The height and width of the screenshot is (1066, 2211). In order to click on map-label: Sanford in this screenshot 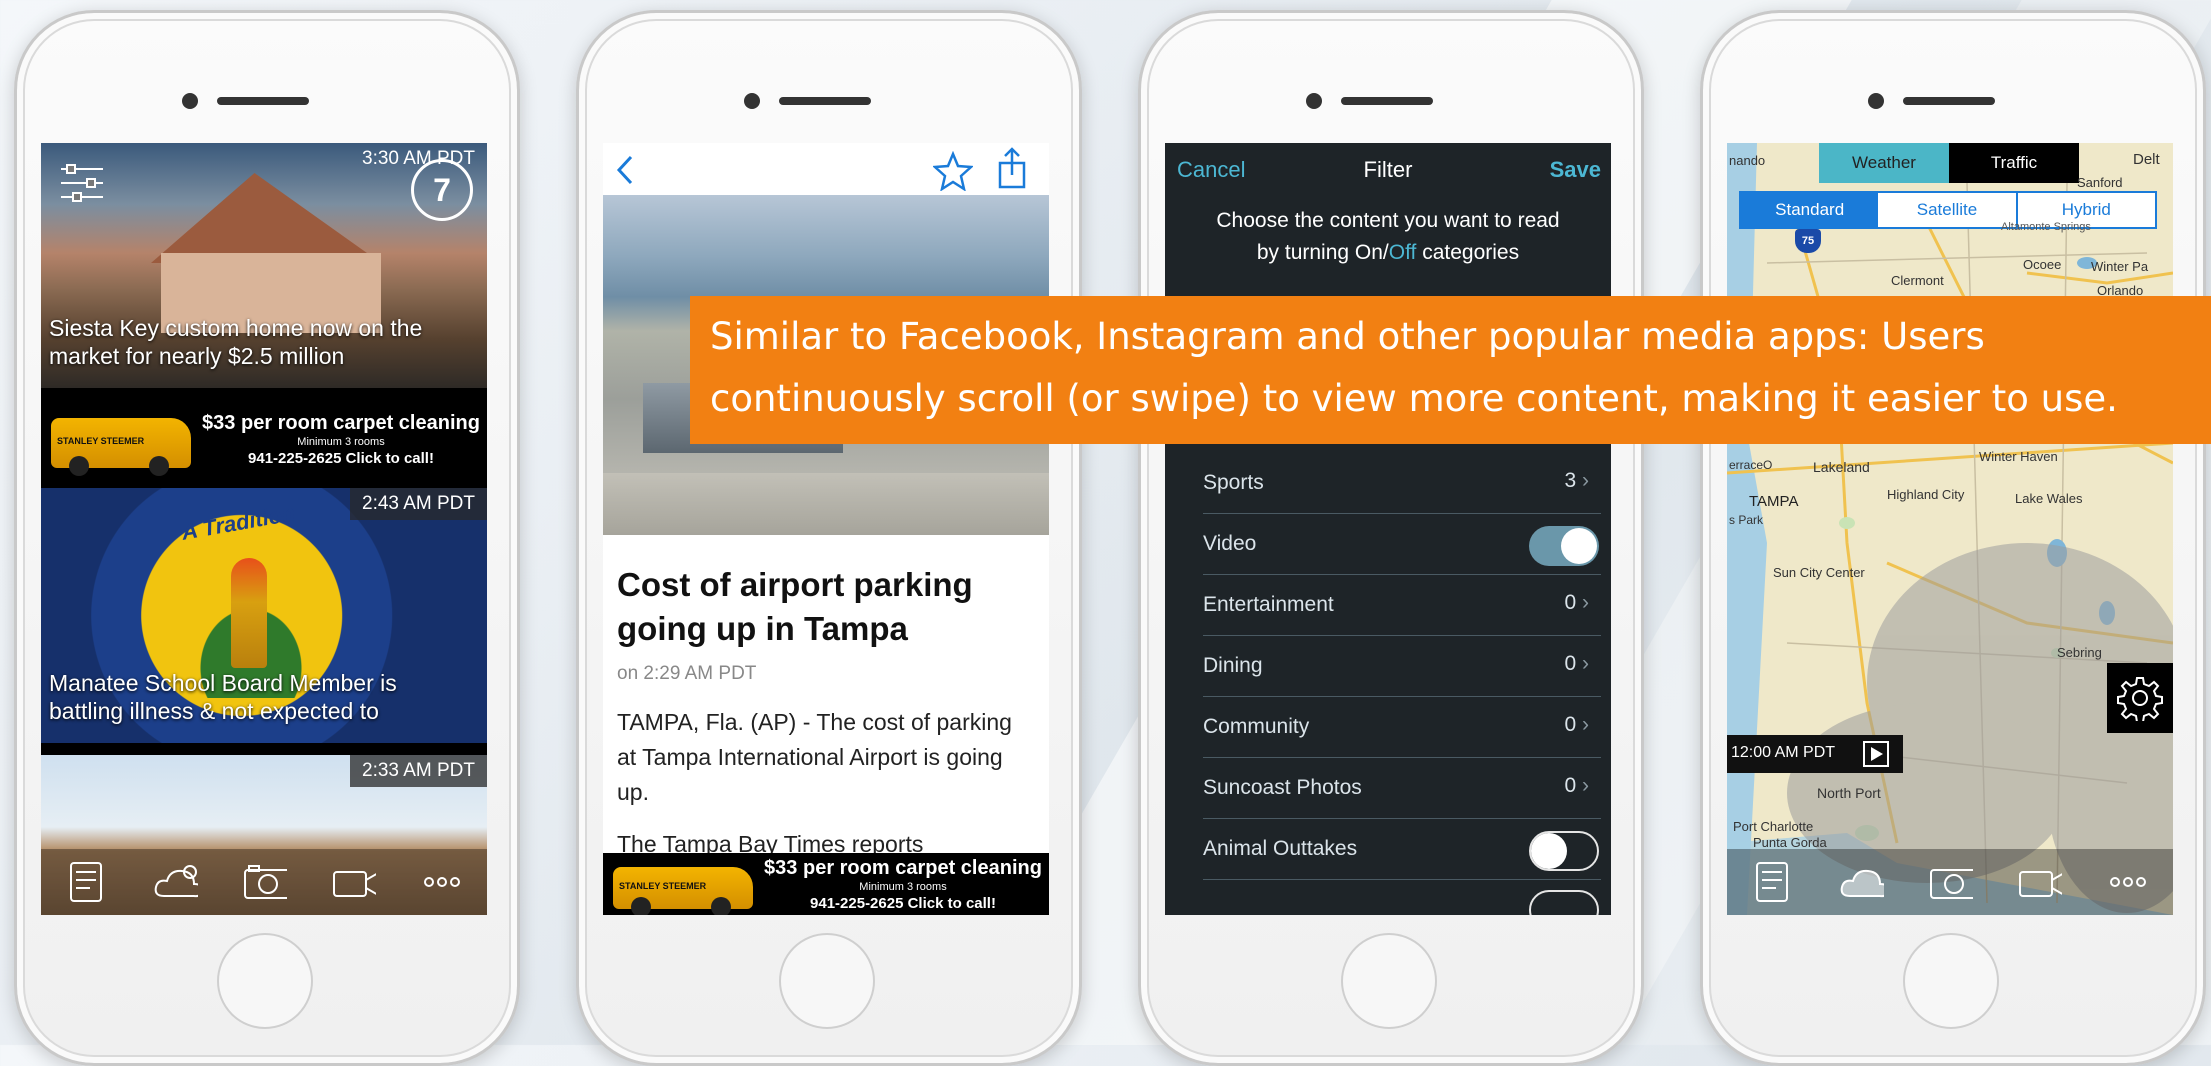, I will do `click(2100, 182)`.